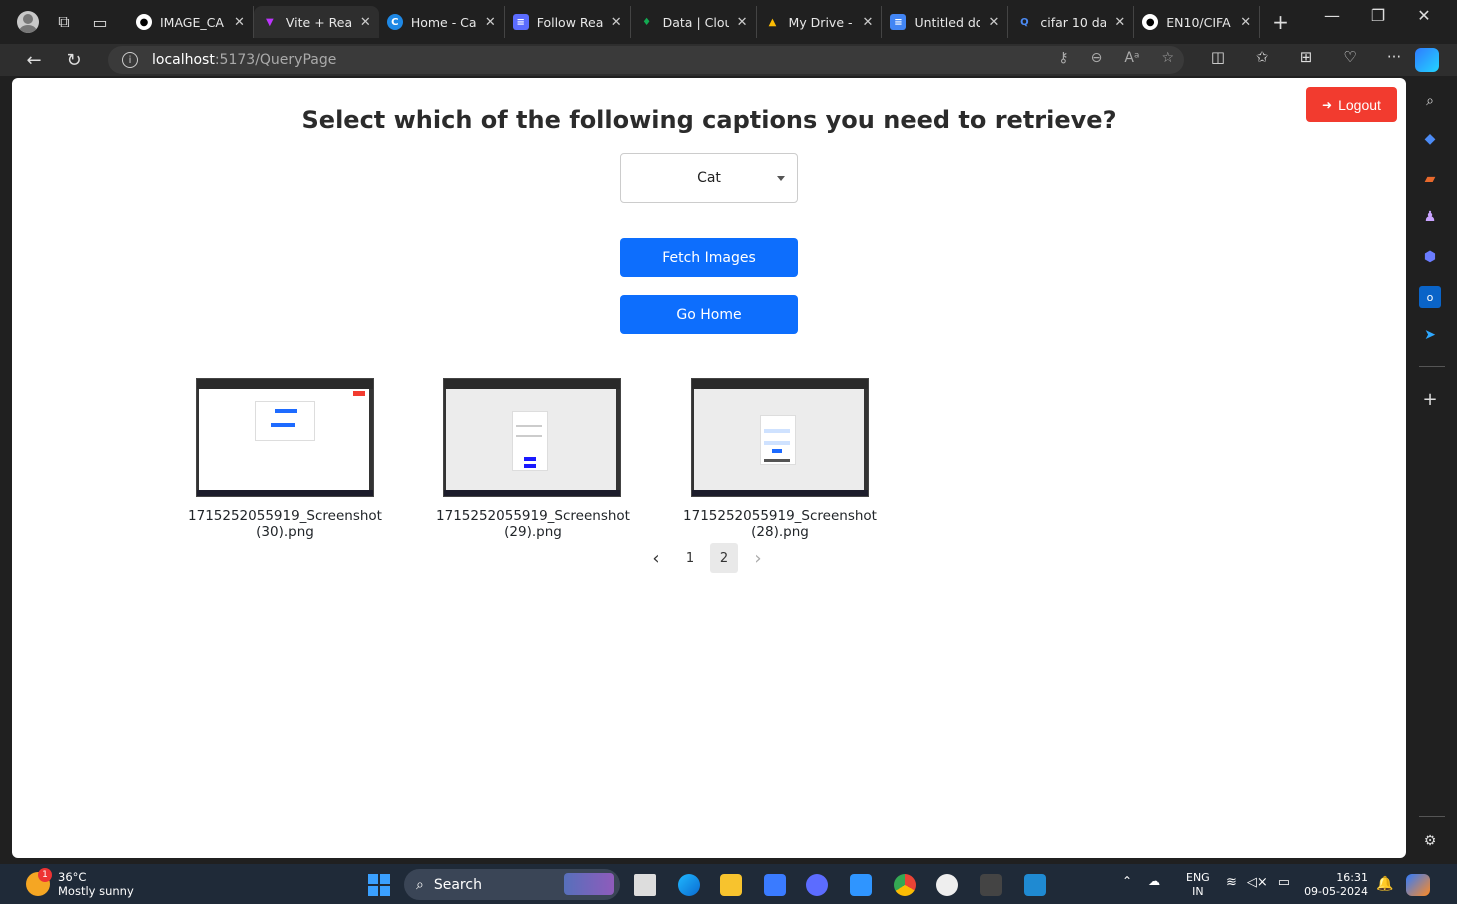 Image resolution: width=1457 pixels, height=904 pixels. Describe the element at coordinates (1332, 15) in the screenshot. I see `minimize-icon: —` at that location.